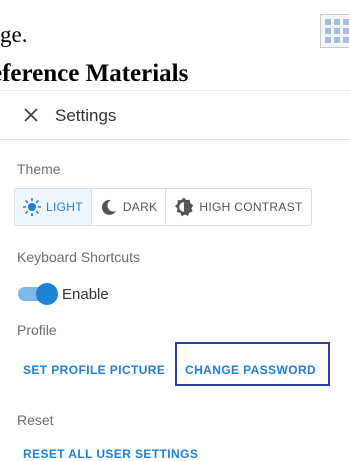  What do you see at coordinates (140, 207) in the screenshot?
I see `theme-dark-label: DARK` at bounding box center [140, 207].